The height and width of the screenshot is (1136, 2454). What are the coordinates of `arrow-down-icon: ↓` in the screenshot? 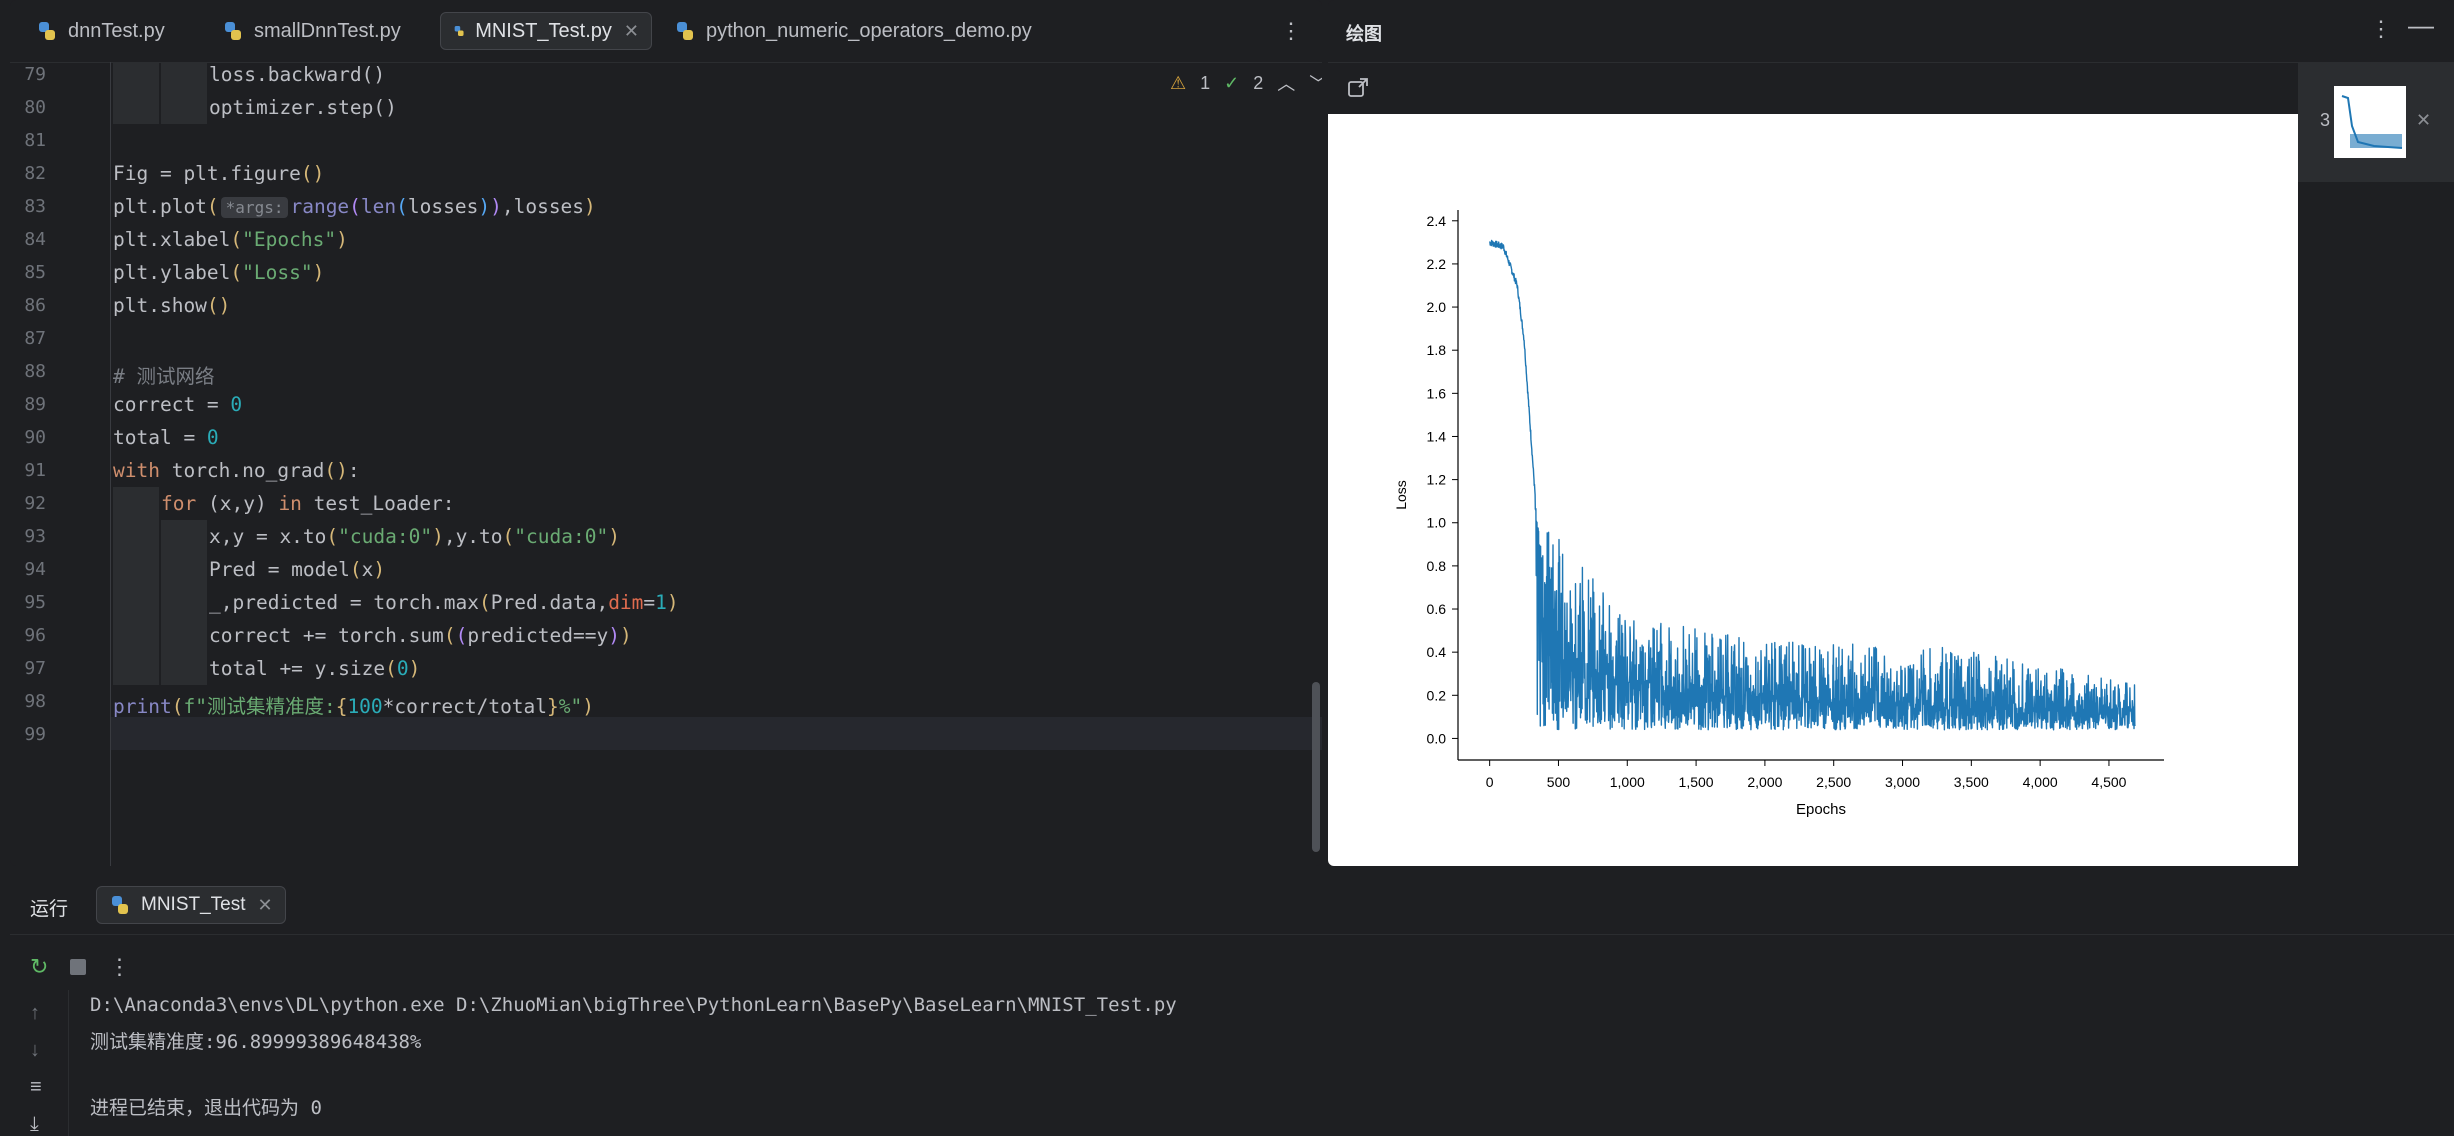 It's located at (36, 1050).